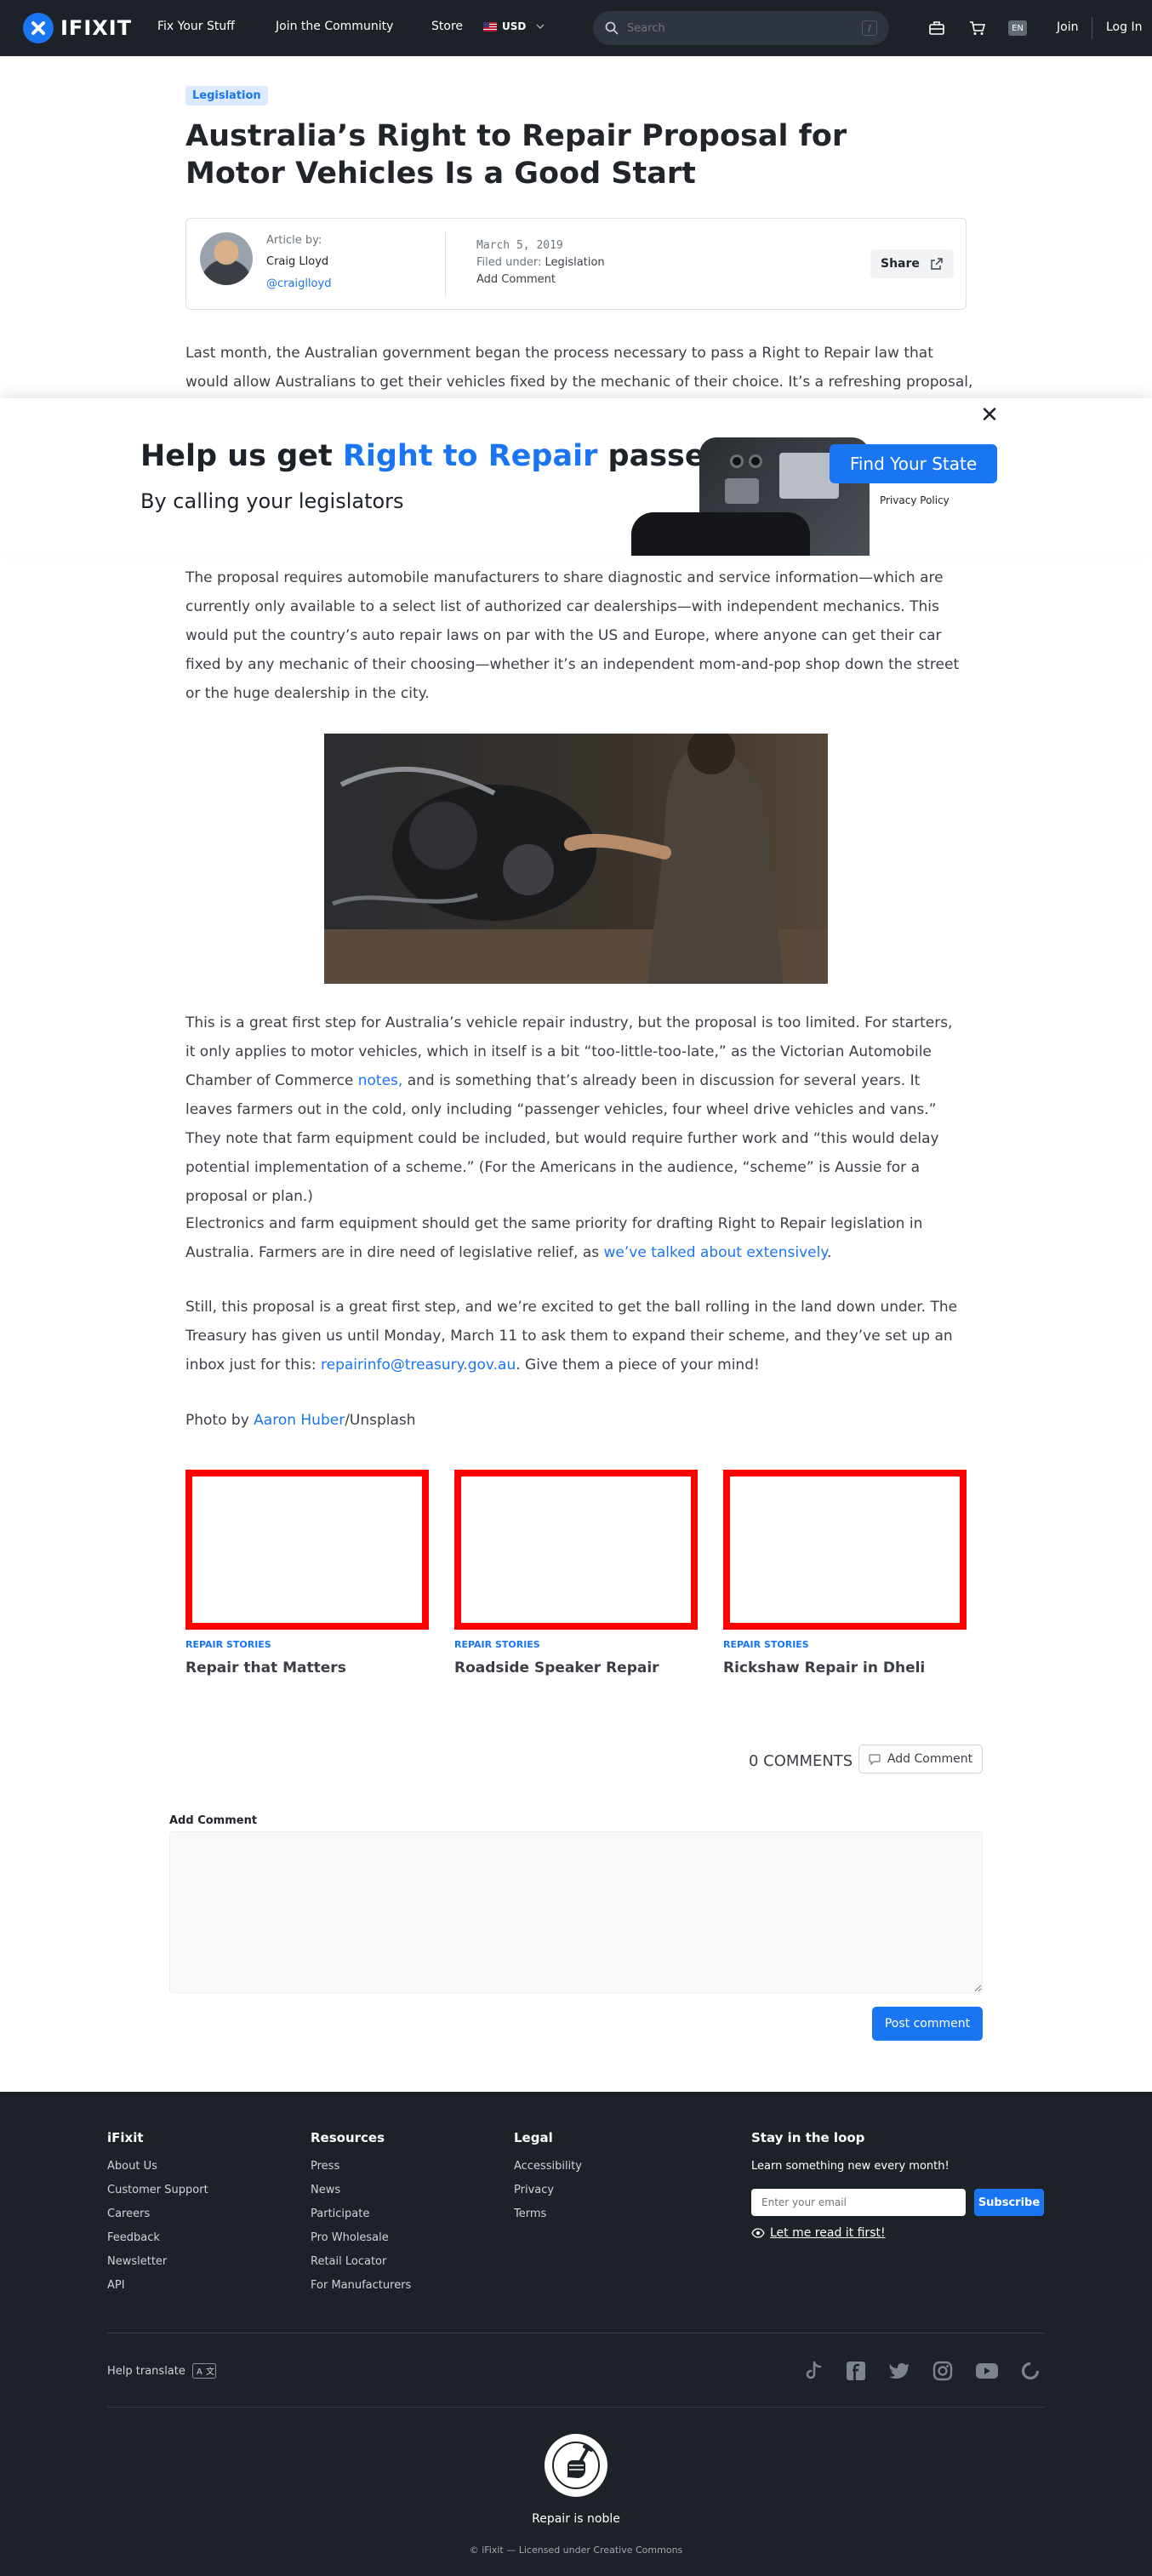 Image resolution: width=1152 pixels, height=2576 pixels. Describe the element at coordinates (509, 262) in the screenshot. I see `filed-under-label: Filed under:` at that location.